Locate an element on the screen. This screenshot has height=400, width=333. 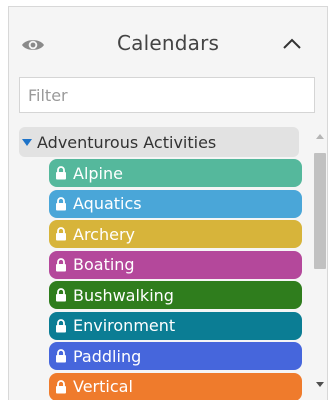
scroll-up-icon is located at coordinates (320, 136).